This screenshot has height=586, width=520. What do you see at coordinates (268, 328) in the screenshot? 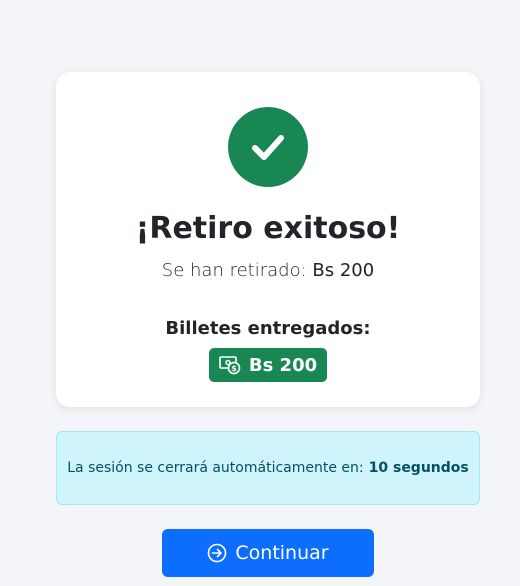
I see `bills-heading: Billetes entregados:` at bounding box center [268, 328].